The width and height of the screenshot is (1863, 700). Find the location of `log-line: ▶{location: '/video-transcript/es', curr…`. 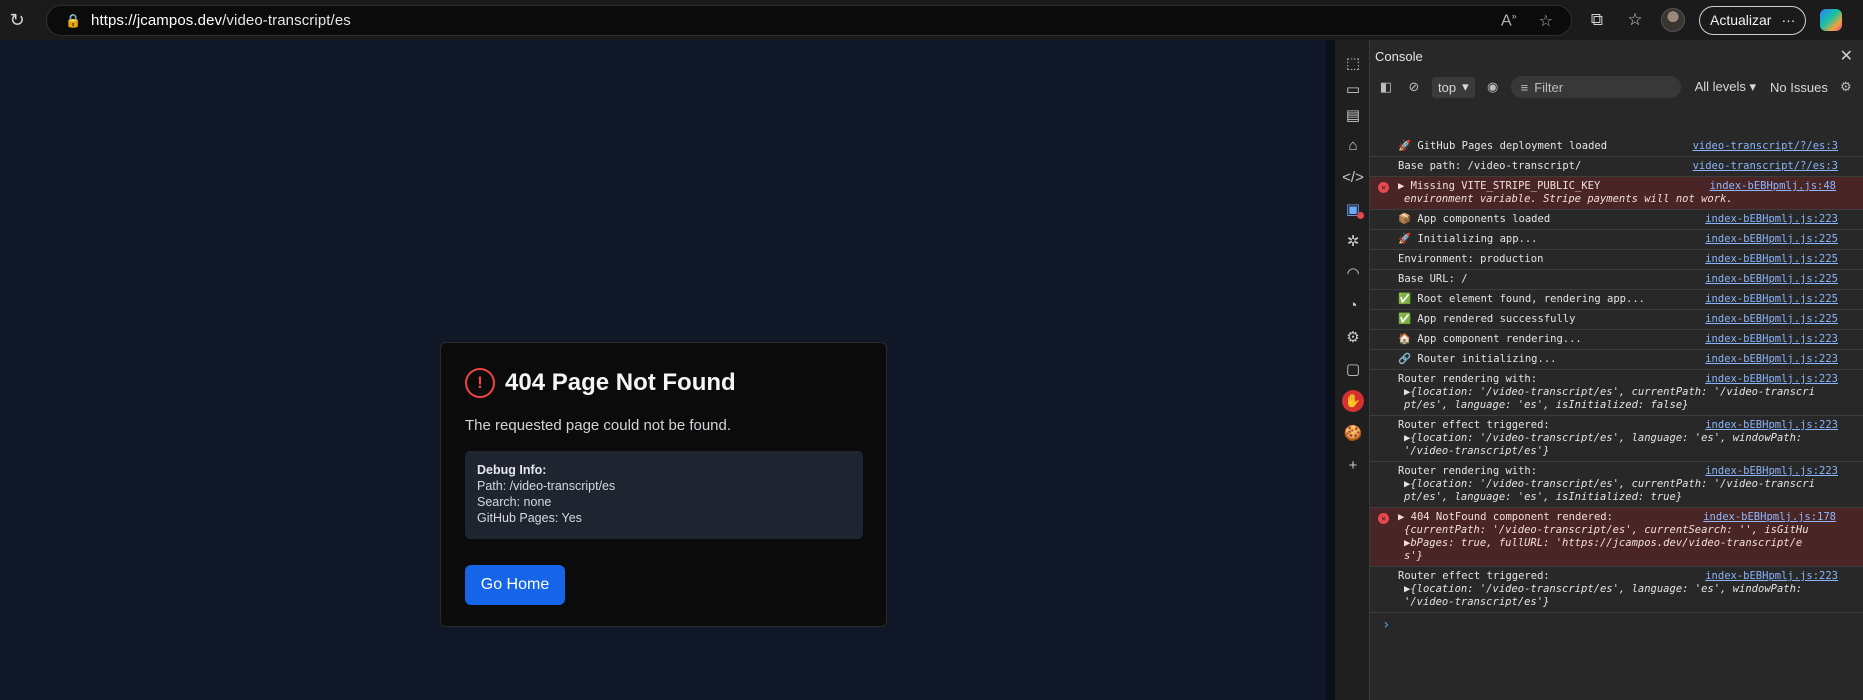

log-line: ▶{location: '/video-transcript/es', curr… is located at coordinates (1609, 484).